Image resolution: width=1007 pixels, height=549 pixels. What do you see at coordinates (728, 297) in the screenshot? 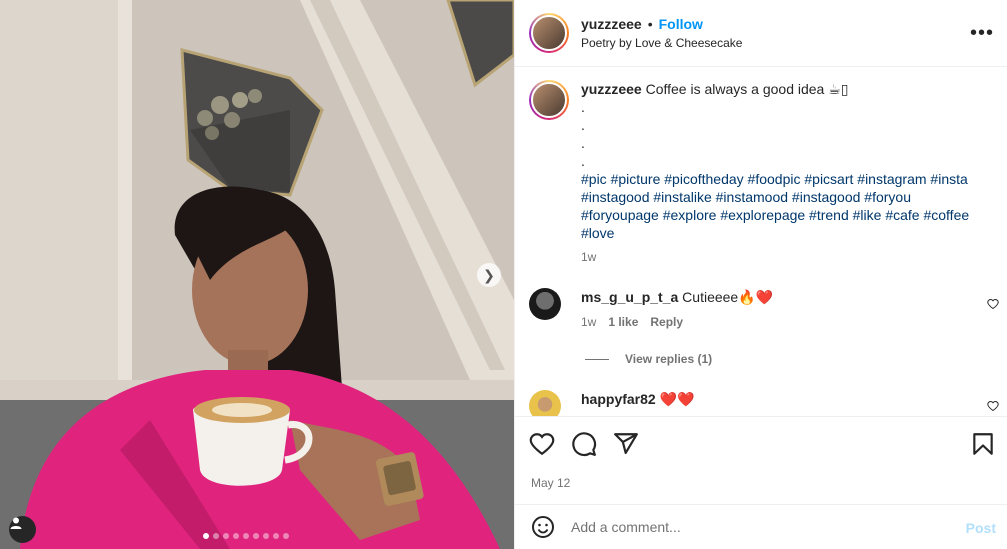
I see `comment-text: Cutieeee🔥❤️` at bounding box center [728, 297].